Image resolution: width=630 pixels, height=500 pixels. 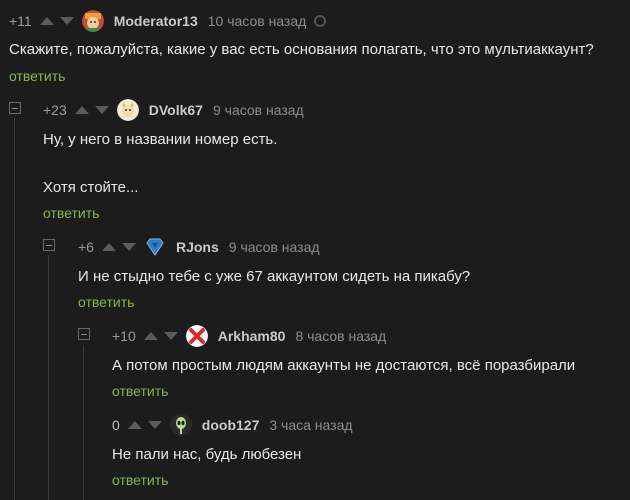 I want to click on comment-header: +6 RJons 9 часов назад, so click(x=199, y=247).